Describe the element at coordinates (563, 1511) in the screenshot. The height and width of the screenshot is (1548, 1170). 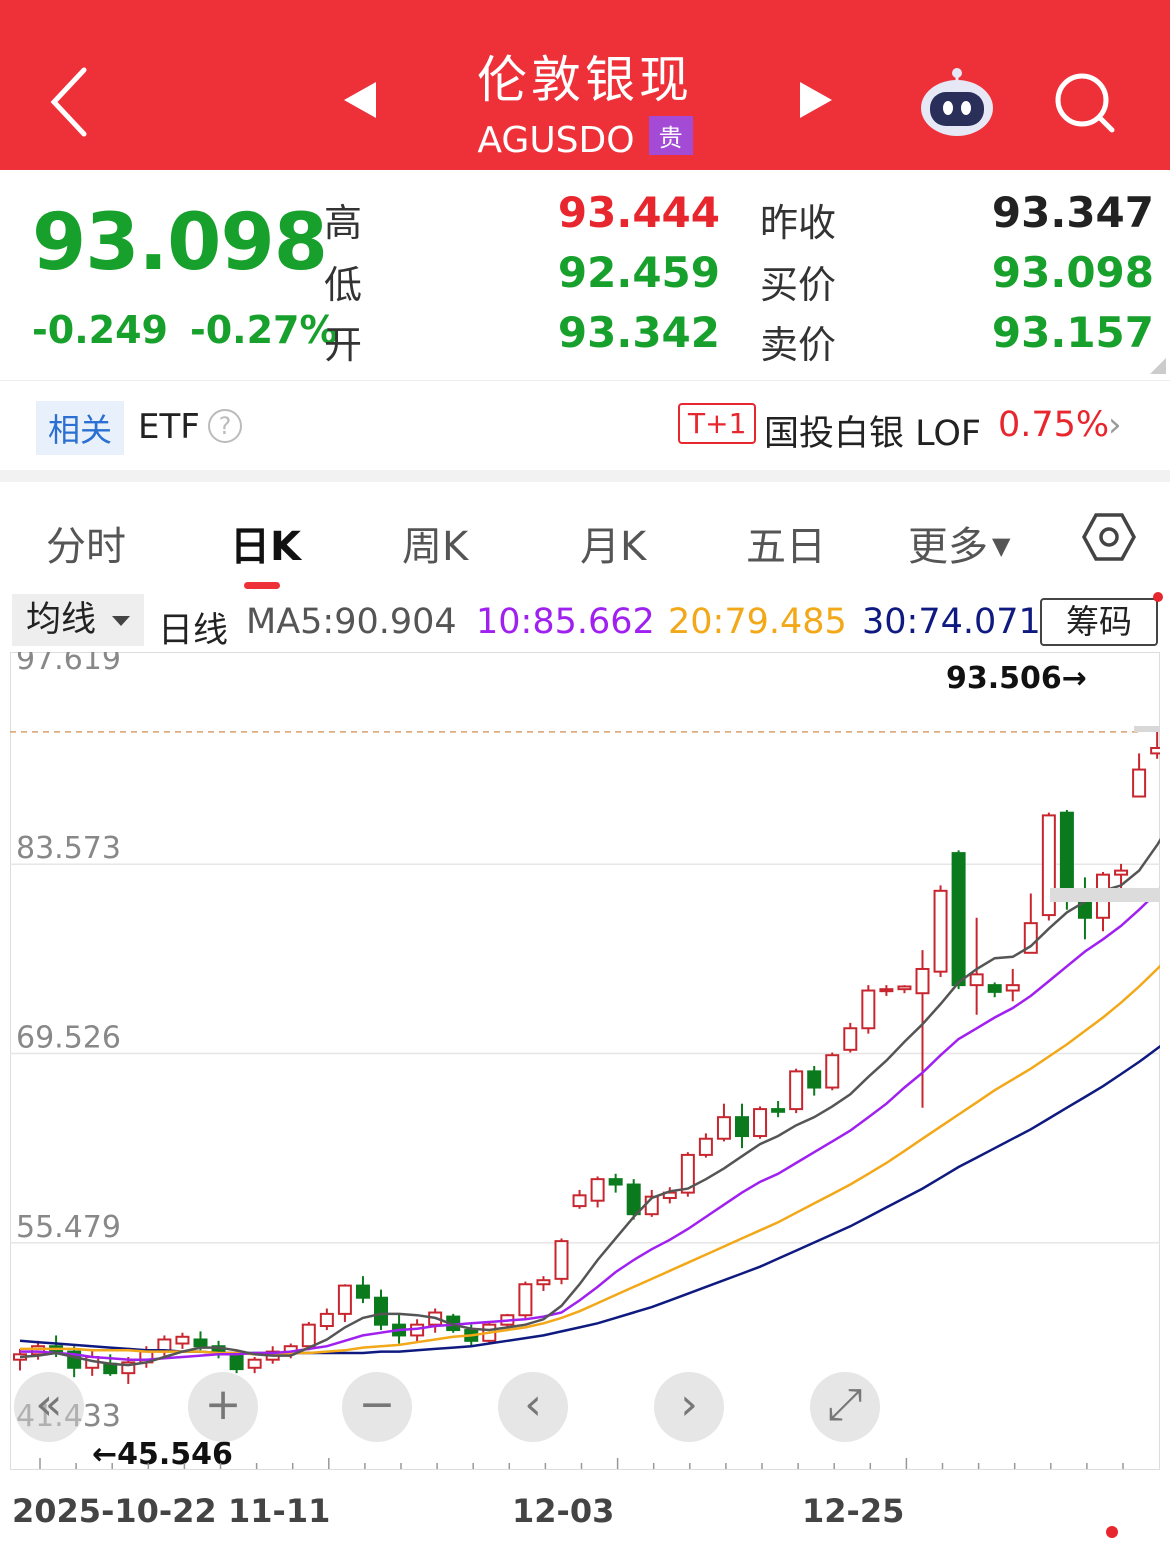
I see `date-tick: 12-03` at that location.